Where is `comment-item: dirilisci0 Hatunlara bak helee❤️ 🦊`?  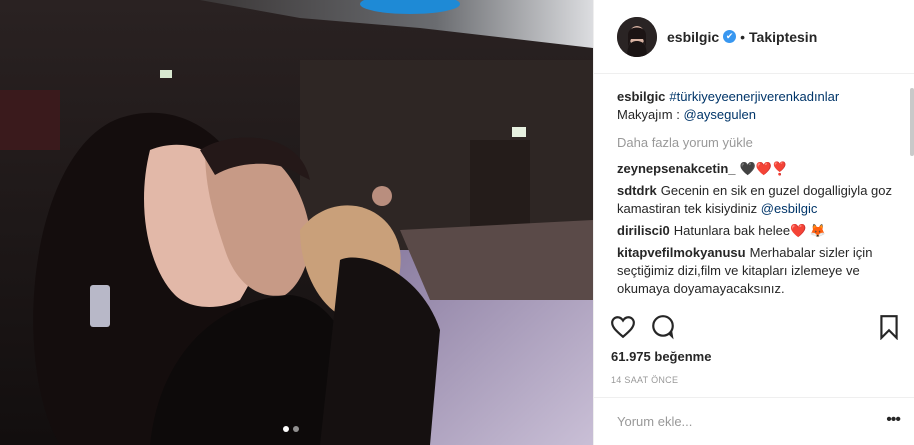 comment-item: dirilisci0 Hatunlara bak helee❤️ 🦊 is located at coordinates (757, 231).